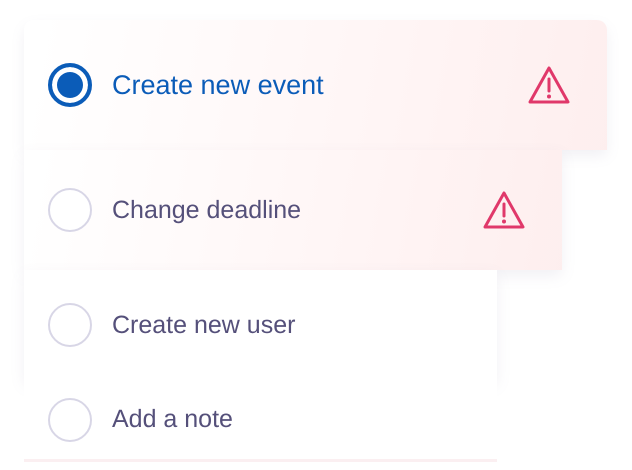 The height and width of the screenshot is (470, 632). I want to click on option-label: Change deadline, so click(207, 210).